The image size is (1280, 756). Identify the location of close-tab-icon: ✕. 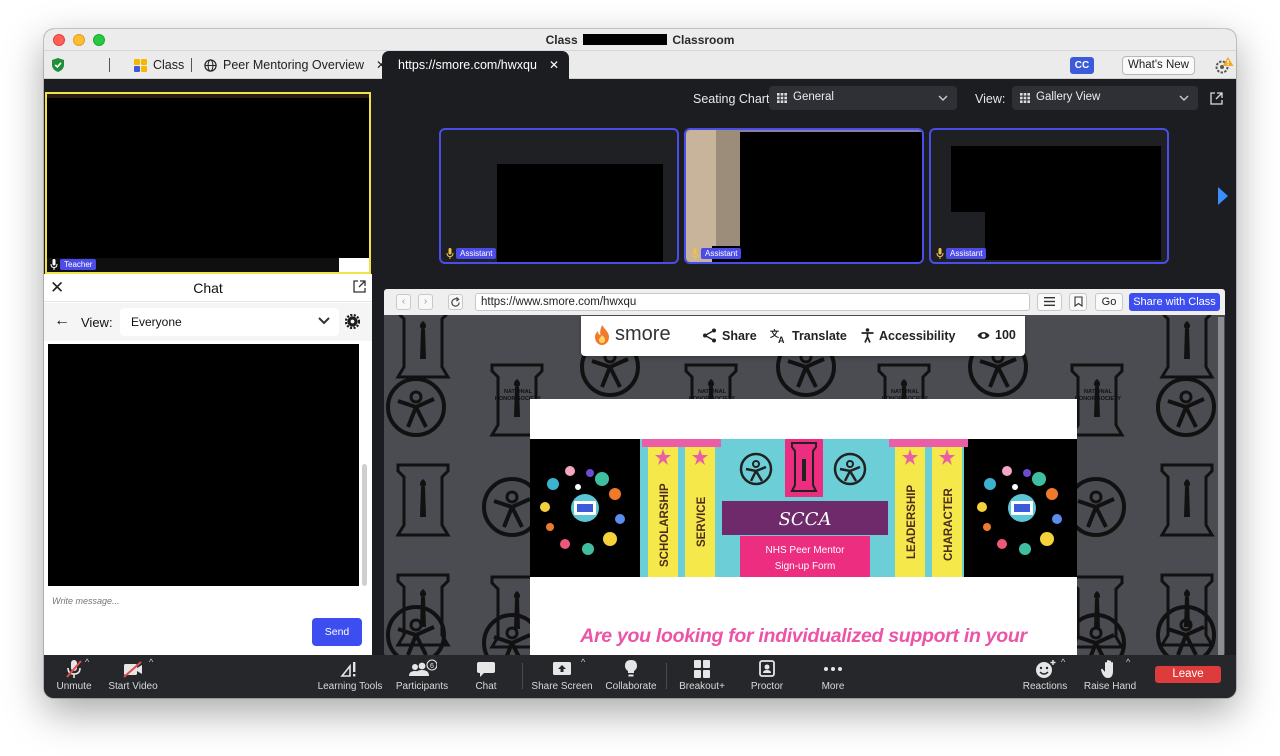
(554, 65).